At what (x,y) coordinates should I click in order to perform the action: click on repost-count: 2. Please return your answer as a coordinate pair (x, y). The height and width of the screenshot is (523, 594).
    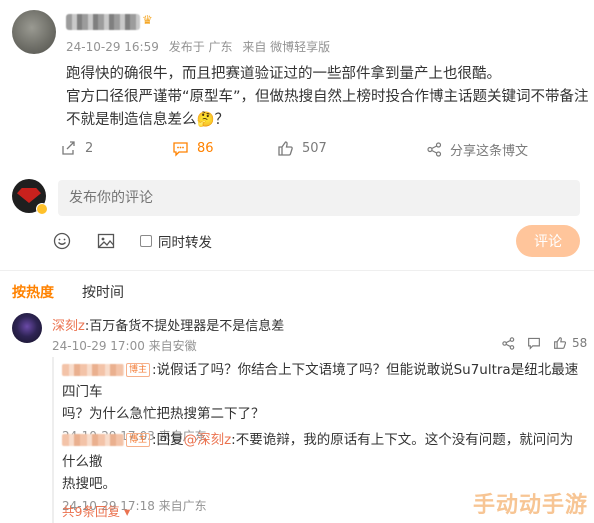
    Looking at the image, I should click on (89, 148).